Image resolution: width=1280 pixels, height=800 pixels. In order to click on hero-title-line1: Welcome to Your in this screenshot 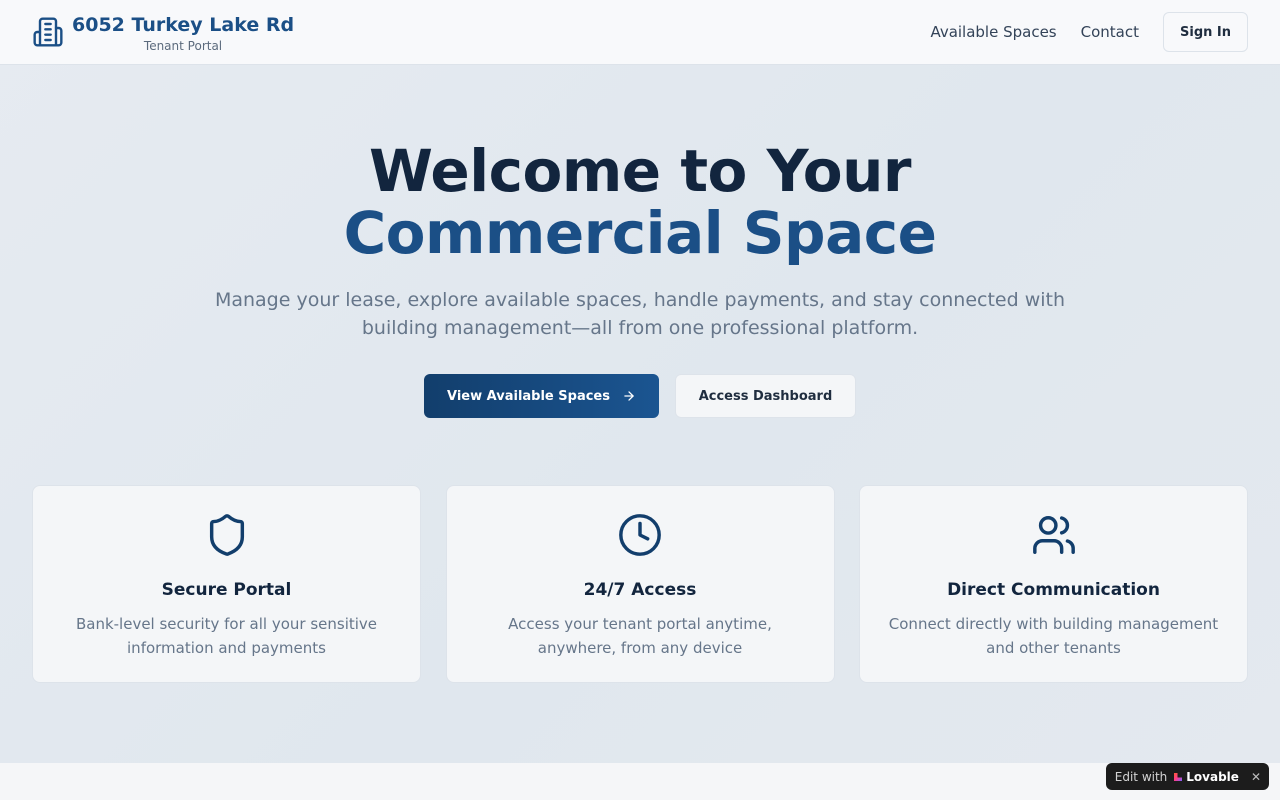, I will do `click(640, 171)`.